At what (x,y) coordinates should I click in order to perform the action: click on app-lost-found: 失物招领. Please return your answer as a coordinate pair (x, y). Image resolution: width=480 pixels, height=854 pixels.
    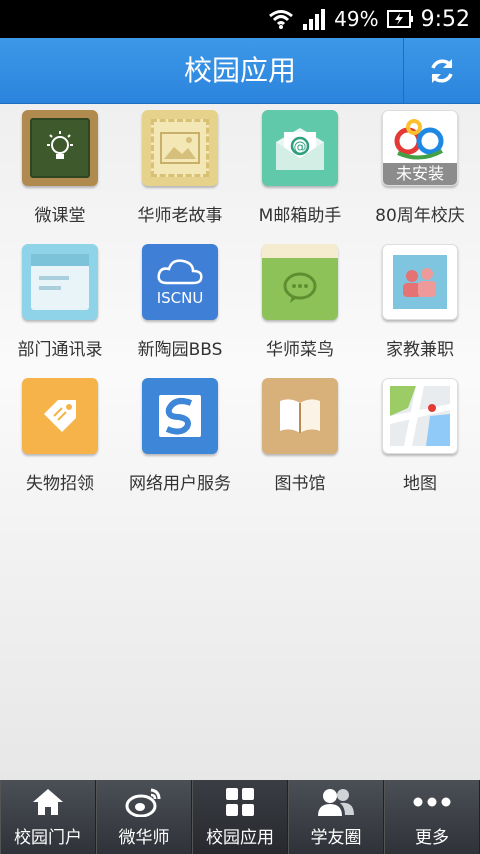
    Looking at the image, I should click on (60, 444).